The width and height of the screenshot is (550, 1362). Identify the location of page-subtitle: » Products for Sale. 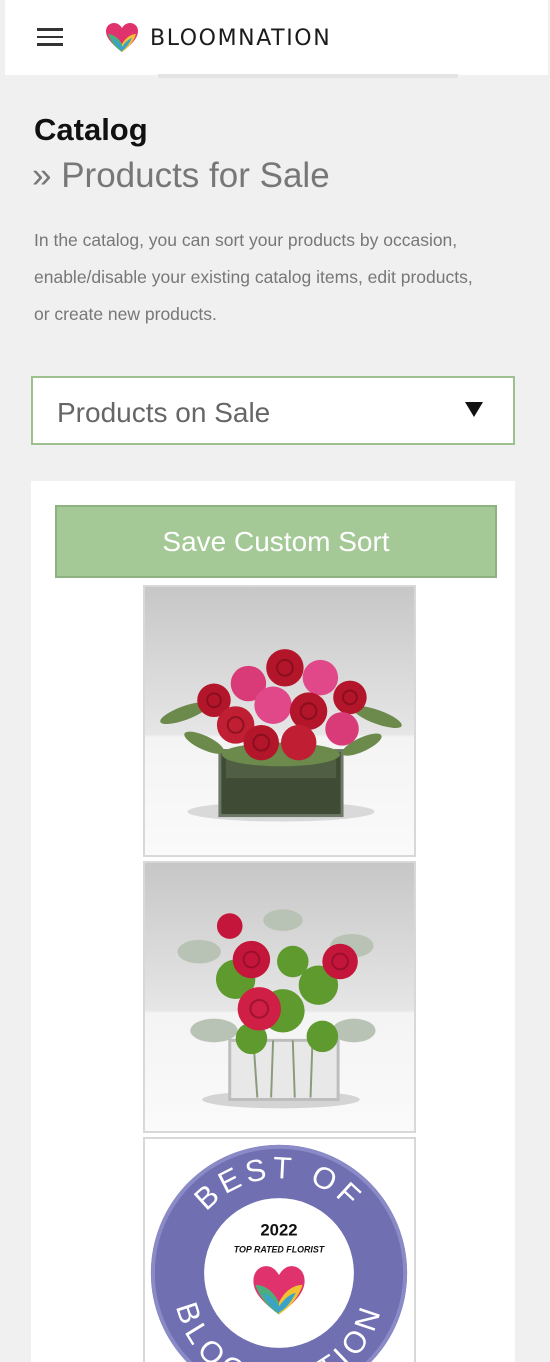
(181, 175).